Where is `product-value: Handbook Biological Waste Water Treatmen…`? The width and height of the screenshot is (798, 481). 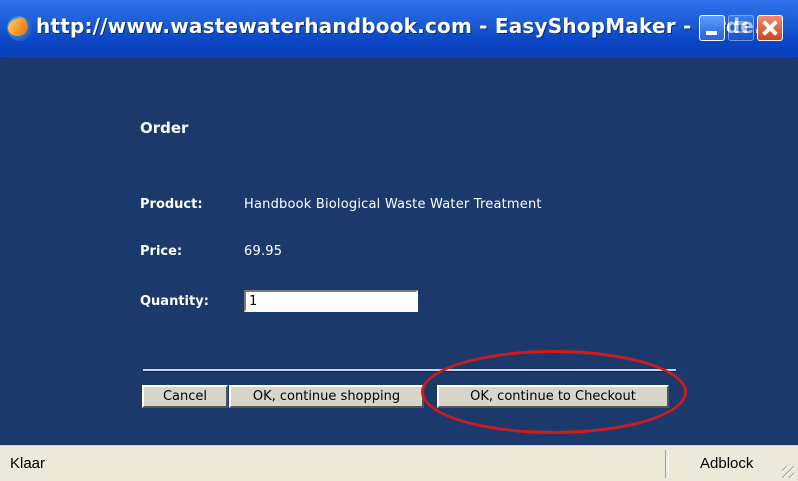
product-value: Handbook Biological Waste Water Treatmen… is located at coordinates (393, 204).